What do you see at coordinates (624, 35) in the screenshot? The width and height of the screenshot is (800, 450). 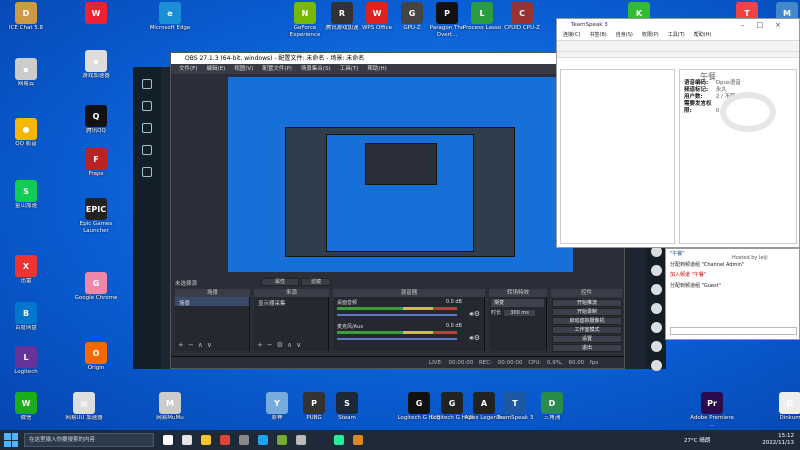 I see `menu-self: 自身(S)` at bounding box center [624, 35].